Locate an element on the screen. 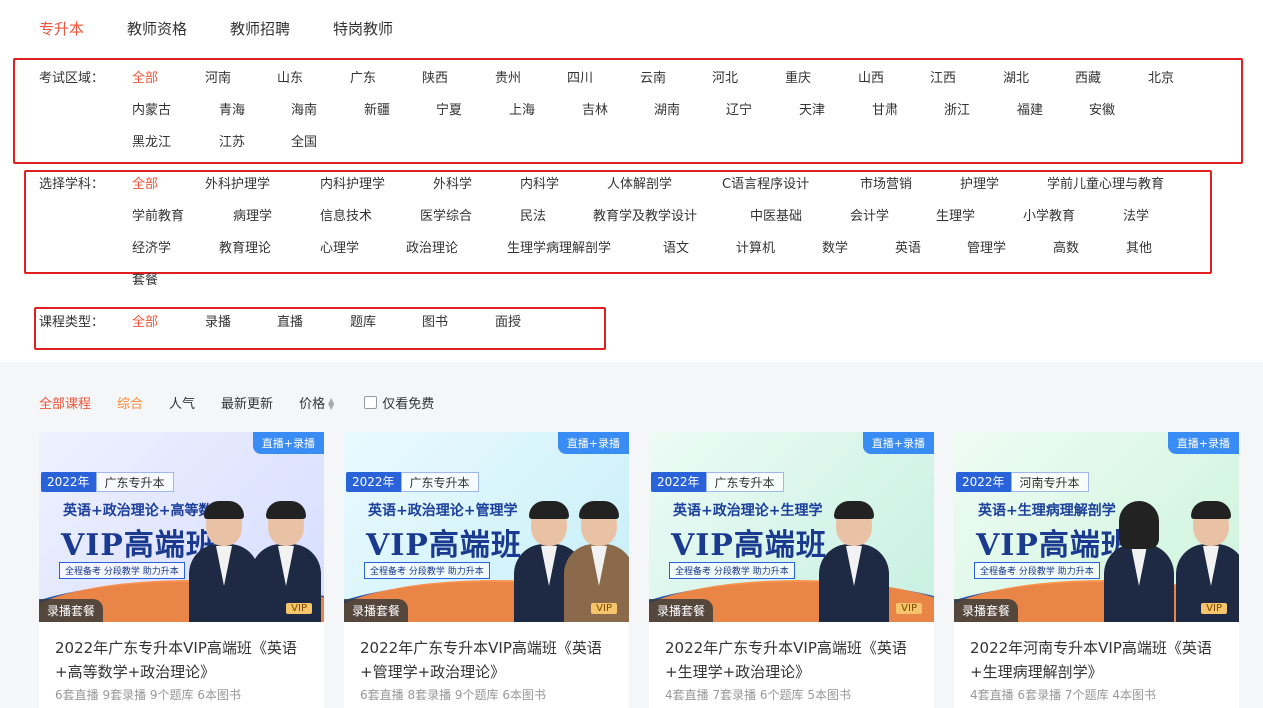 The width and height of the screenshot is (1263, 708). course-title: 2022年广东专升本VIP高端班《英语+生理学+政治理论》 is located at coordinates (793, 660).